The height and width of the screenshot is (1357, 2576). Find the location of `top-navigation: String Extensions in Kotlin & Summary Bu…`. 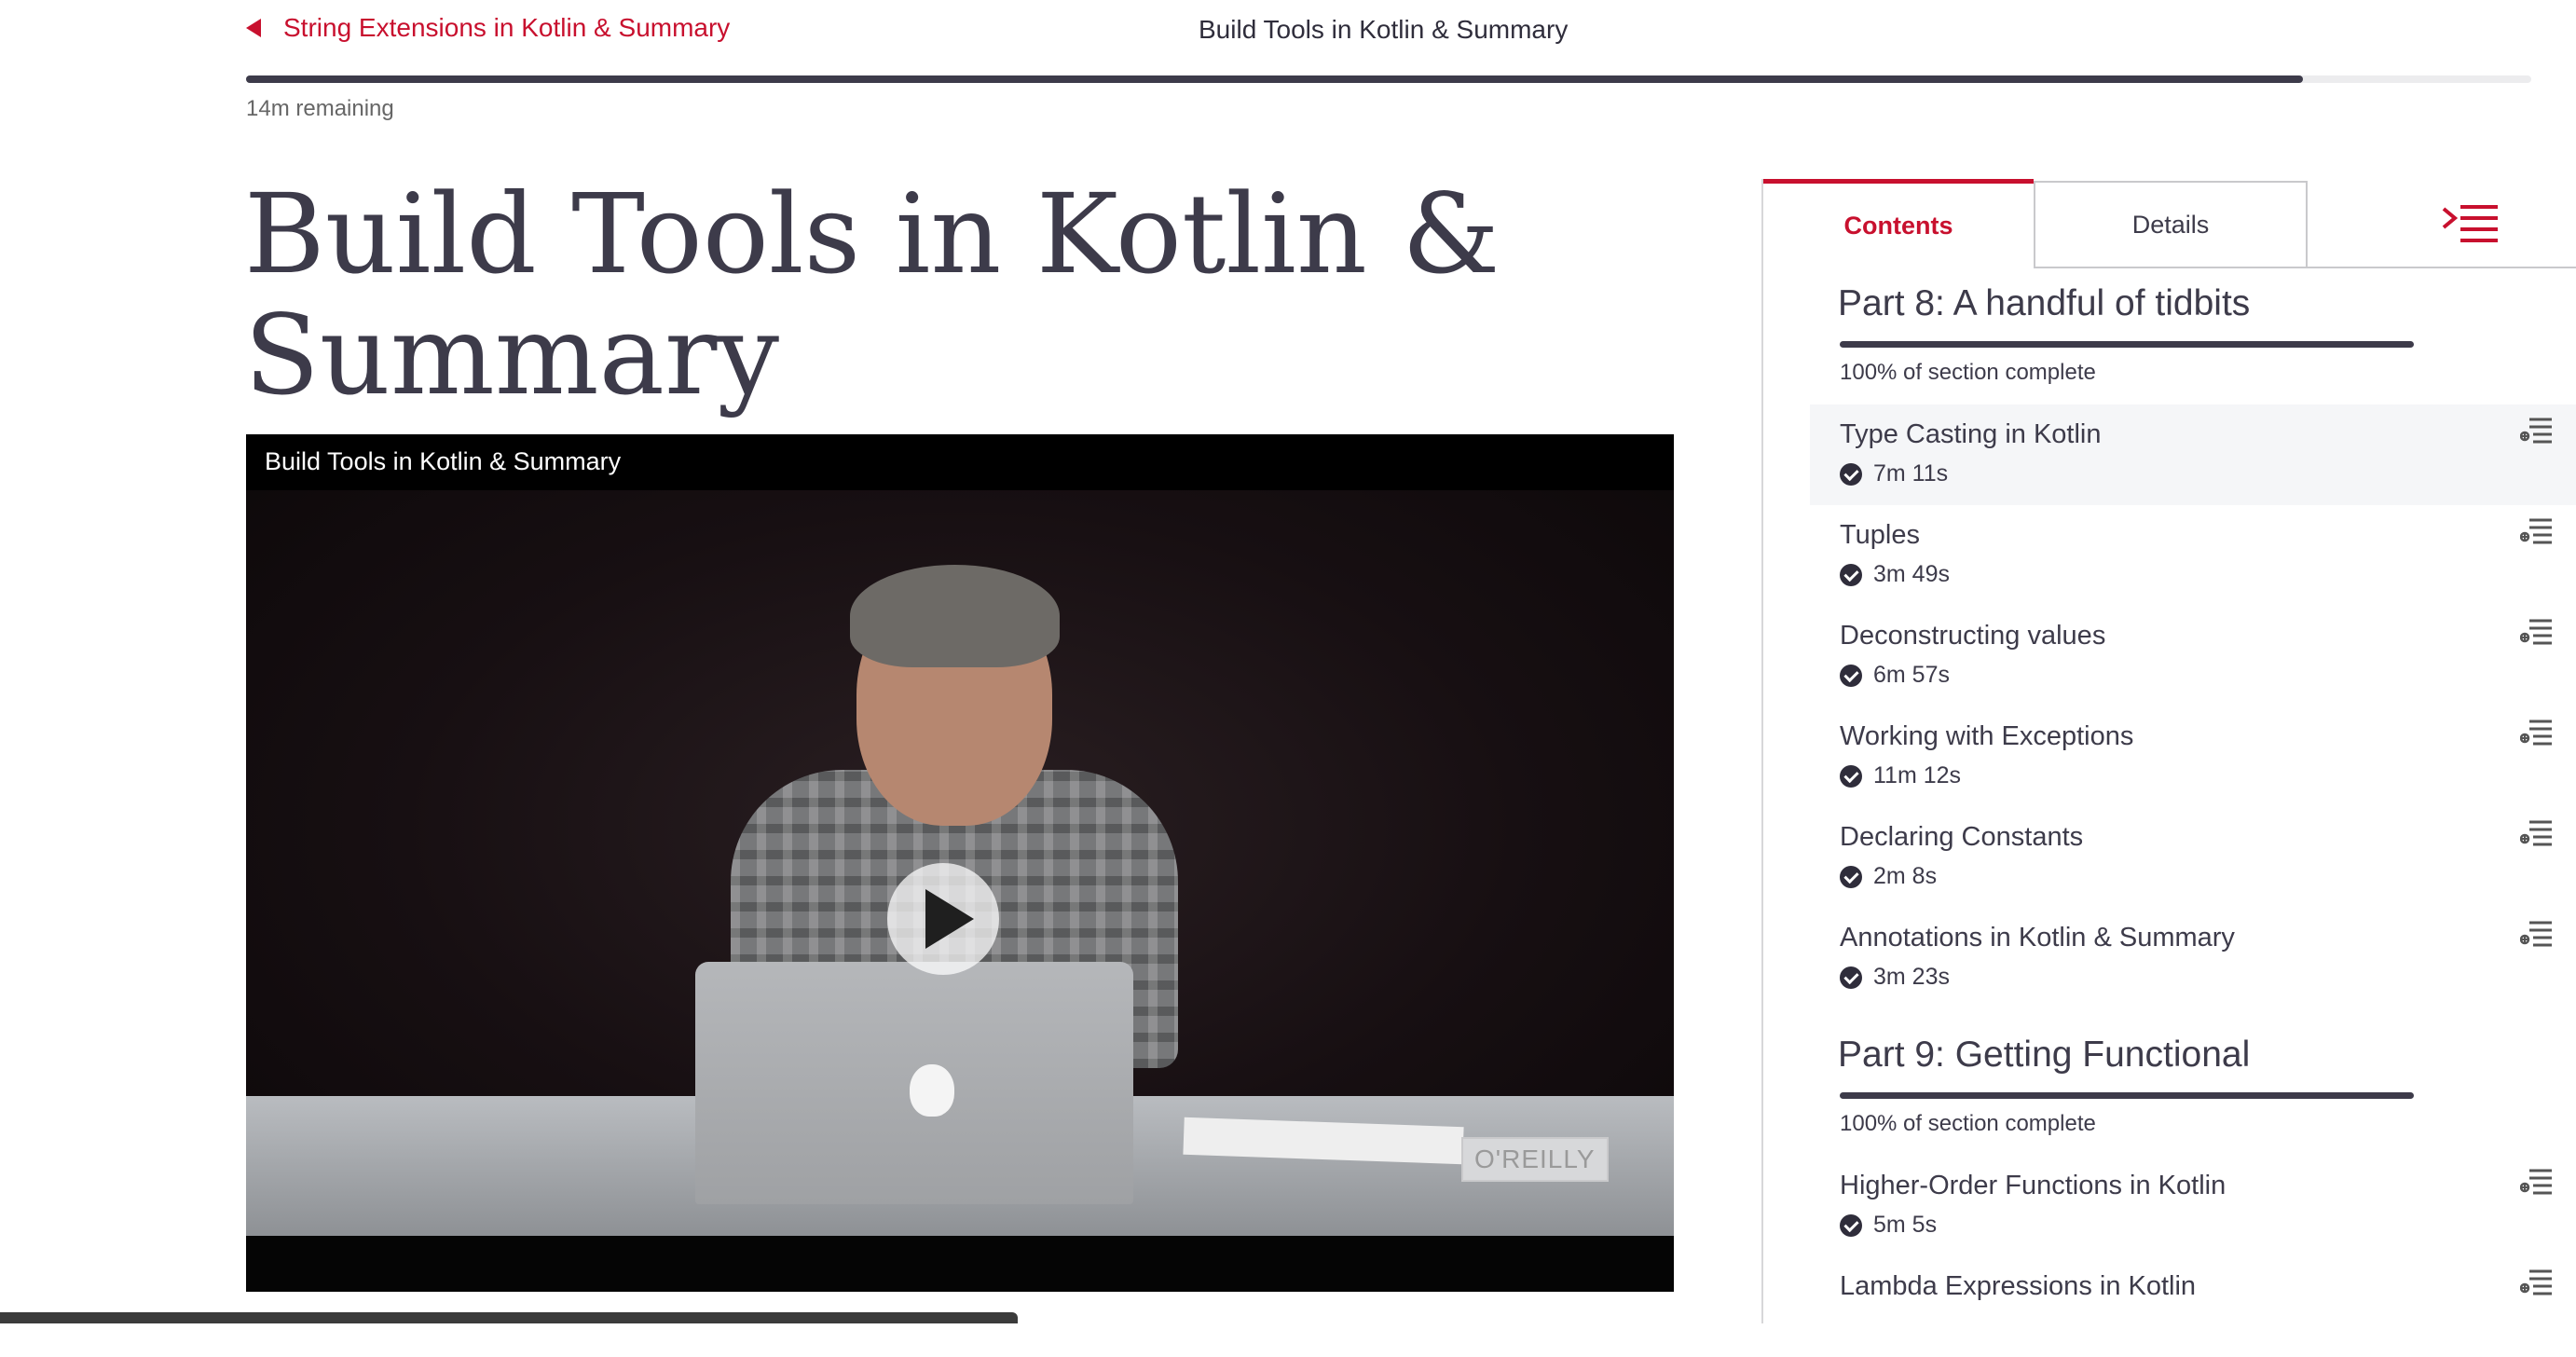

top-navigation: String Extensions in Kotlin & Summary Bu… is located at coordinates (1288, 32).